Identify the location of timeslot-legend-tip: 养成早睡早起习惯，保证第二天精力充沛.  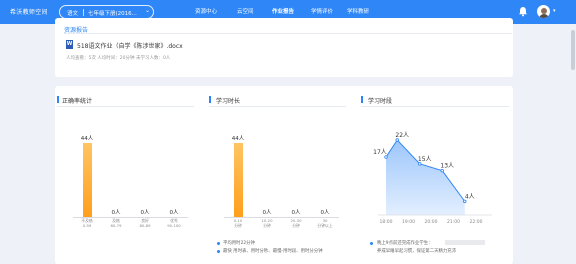
(417, 251).